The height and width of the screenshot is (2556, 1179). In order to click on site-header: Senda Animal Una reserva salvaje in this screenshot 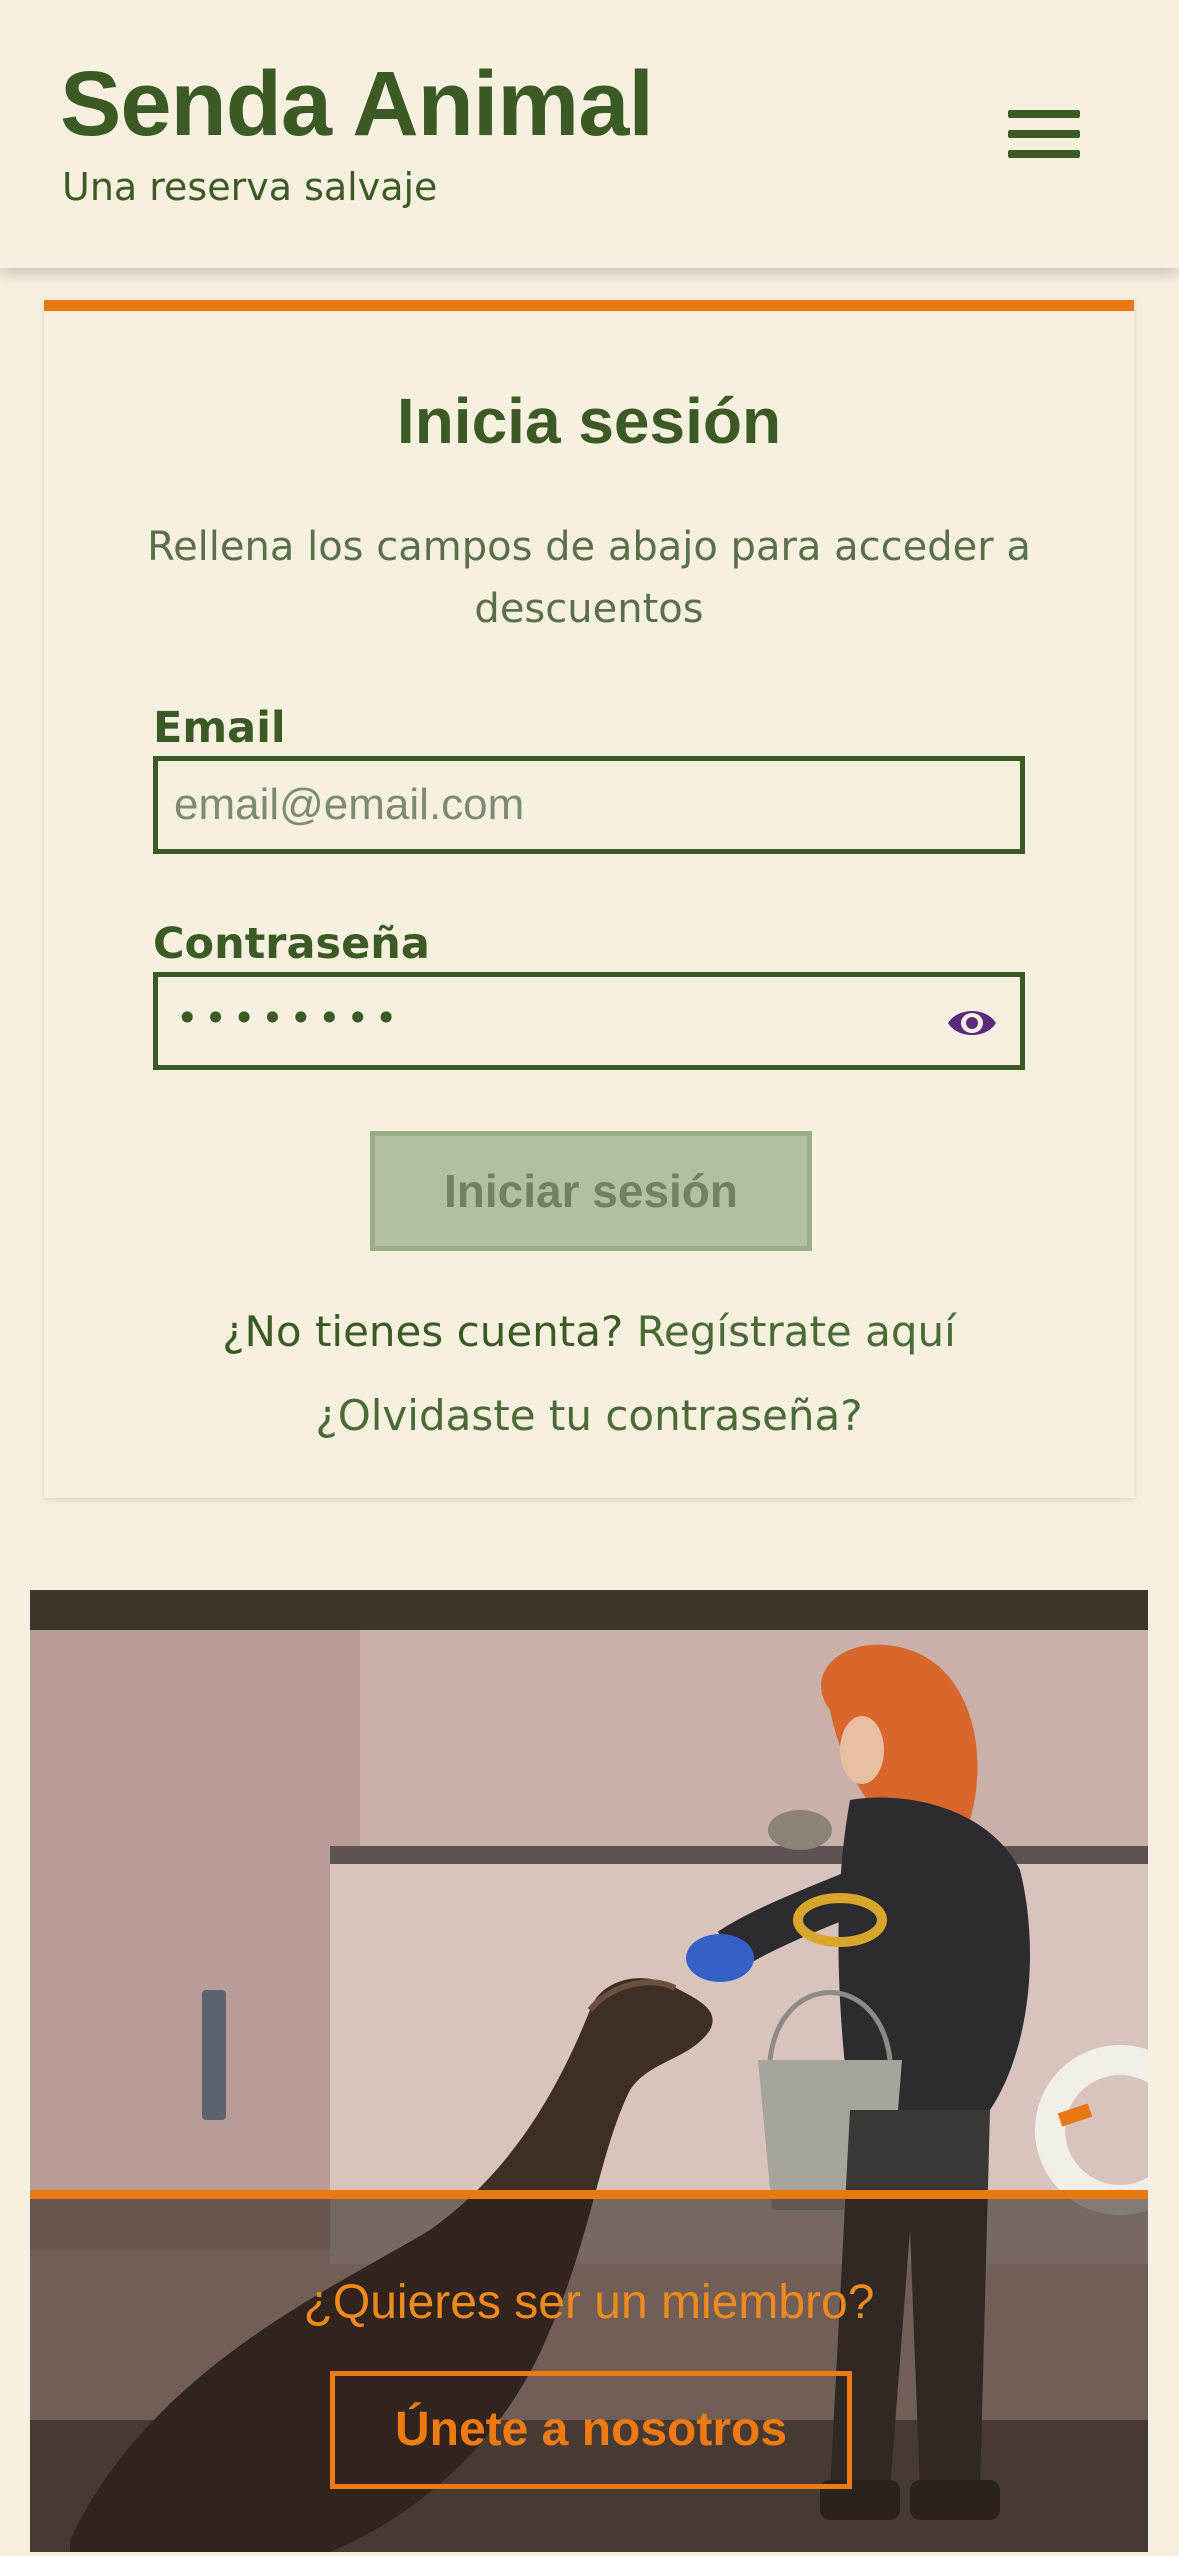, I will do `click(589, 134)`.